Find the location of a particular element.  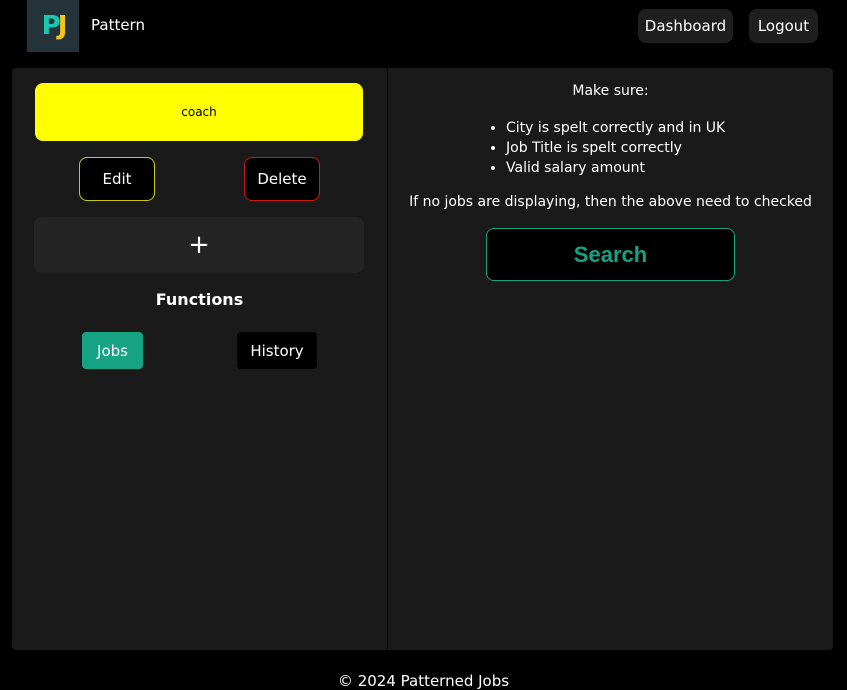

logout-button: Logout is located at coordinates (783, 26).